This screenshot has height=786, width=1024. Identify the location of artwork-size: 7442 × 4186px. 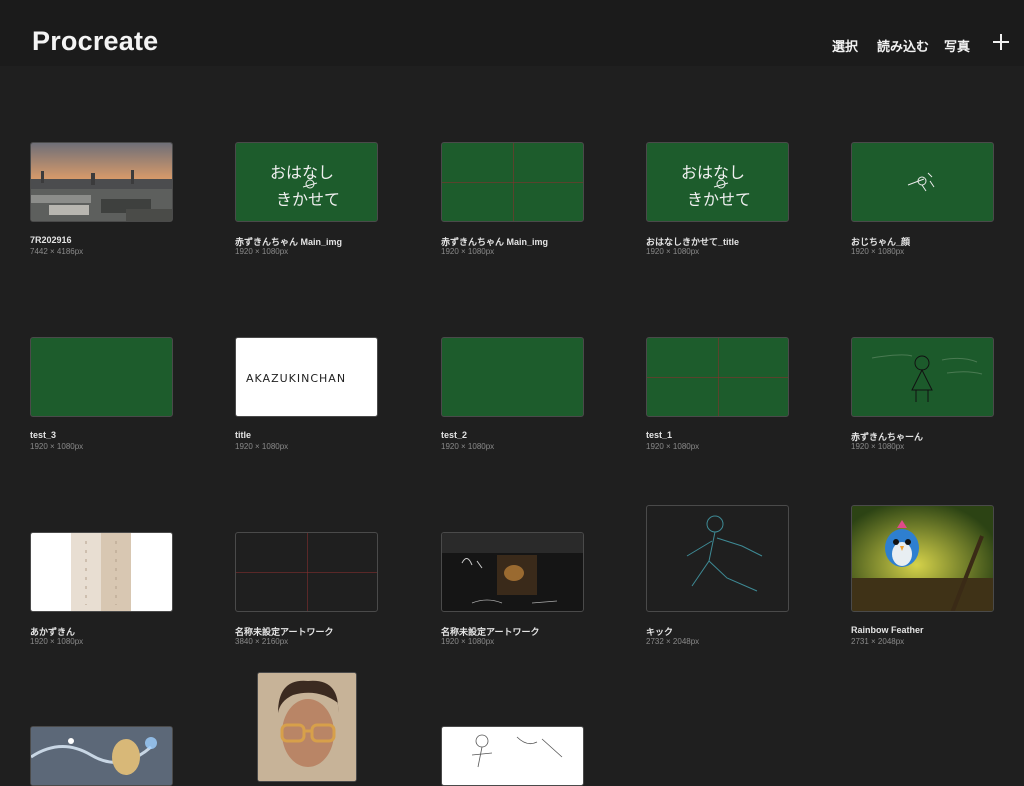
(57, 251).